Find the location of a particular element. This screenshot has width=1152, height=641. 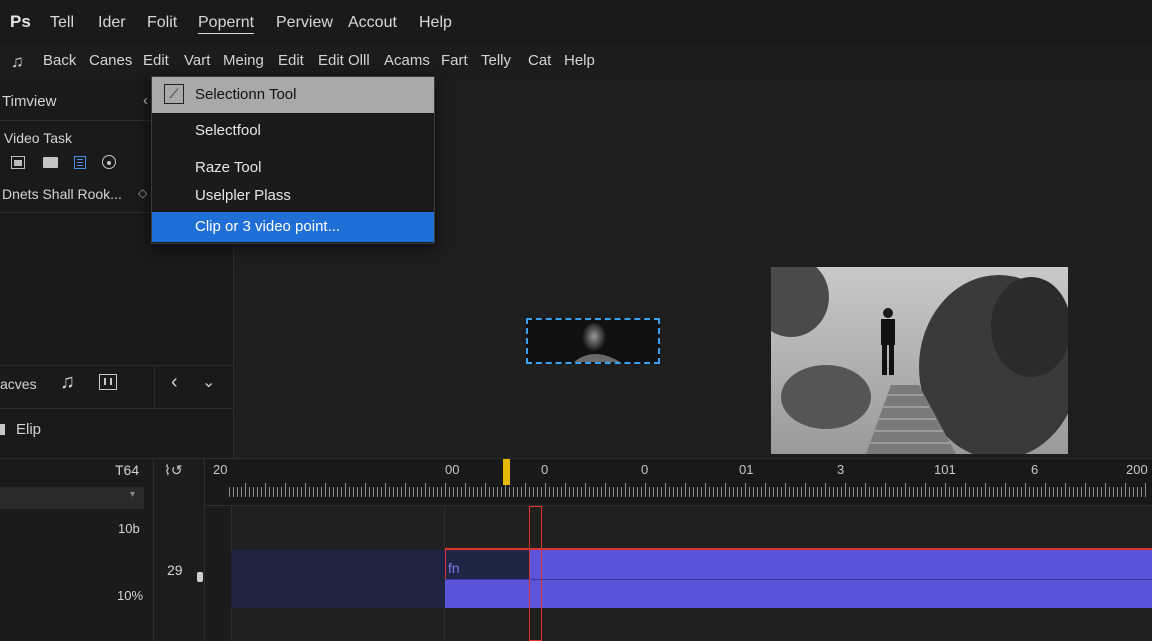

video-clip: fn is located at coordinates (798, 578).